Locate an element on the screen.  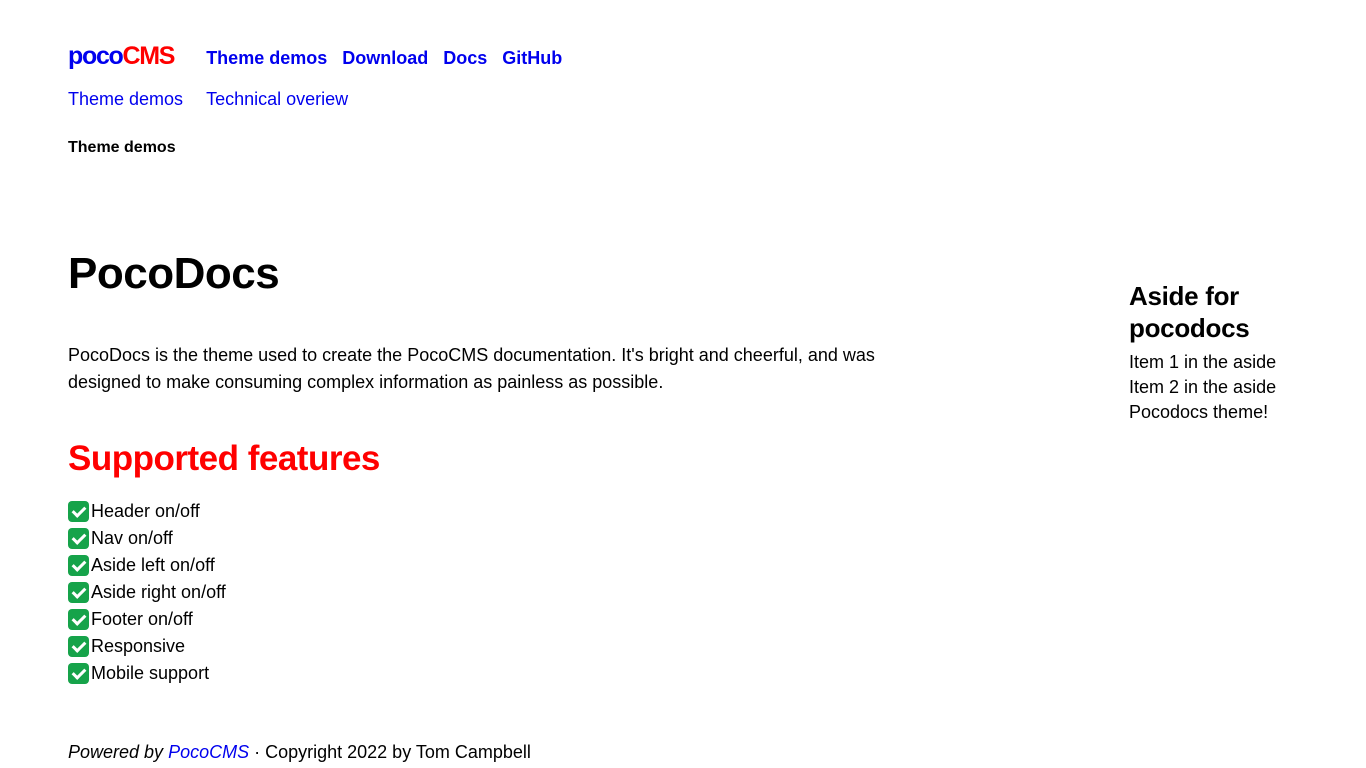
top-nav-theme-demos: Theme demos is located at coordinates (266, 56).